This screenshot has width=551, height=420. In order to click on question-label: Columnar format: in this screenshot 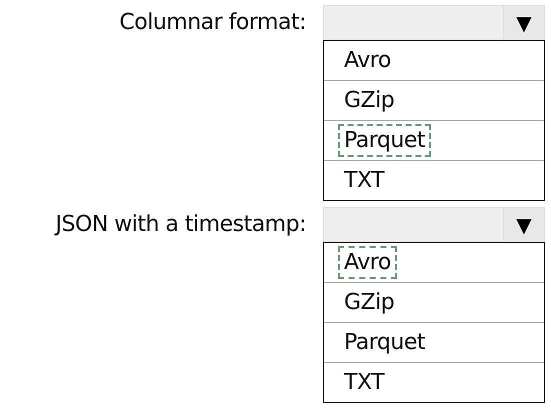, I will do `click(212, 23)`.